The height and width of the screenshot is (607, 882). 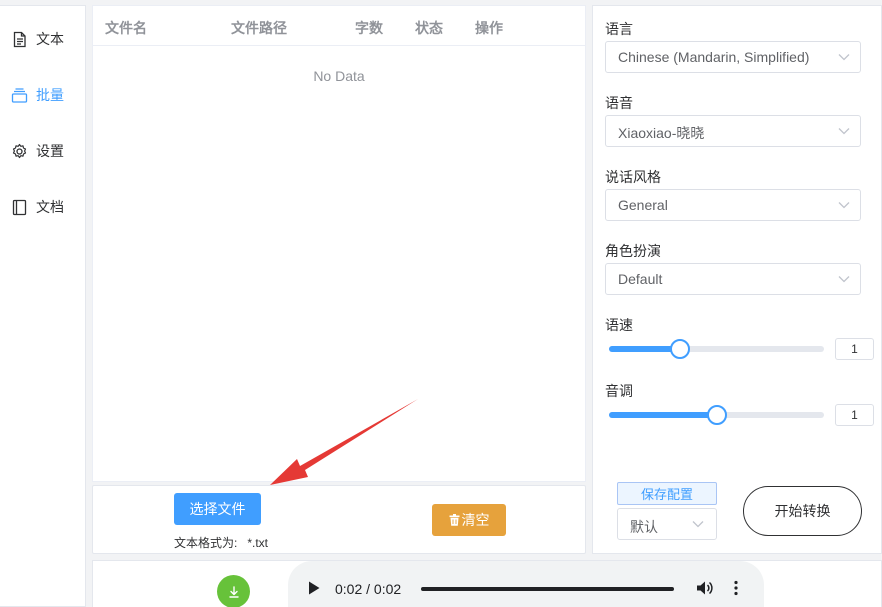 I want to click on language-value: Chinese (Mandarin, Simplified), so click(x=714, y=57).